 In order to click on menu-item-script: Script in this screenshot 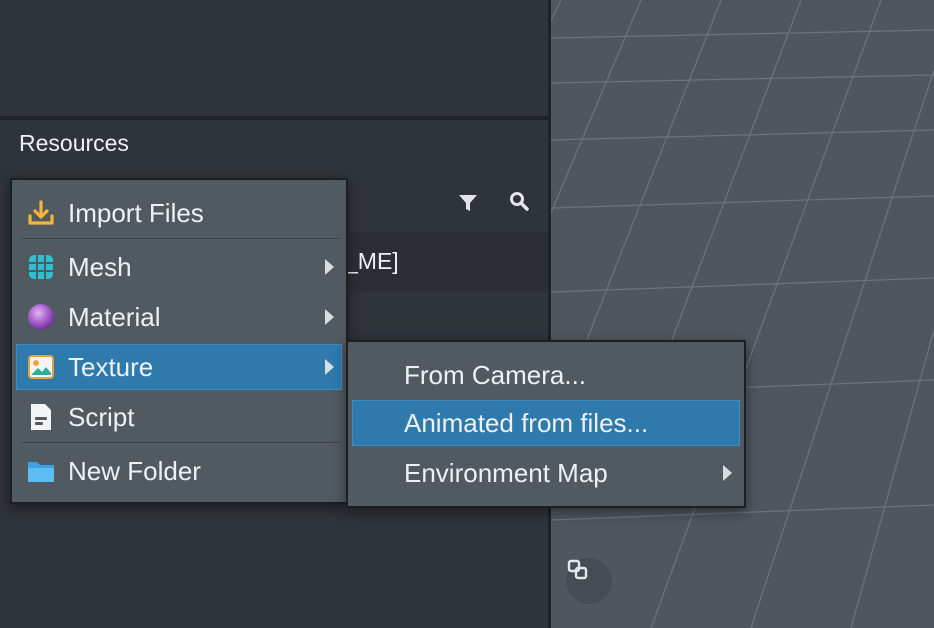, I will do `click(179, 417)`.